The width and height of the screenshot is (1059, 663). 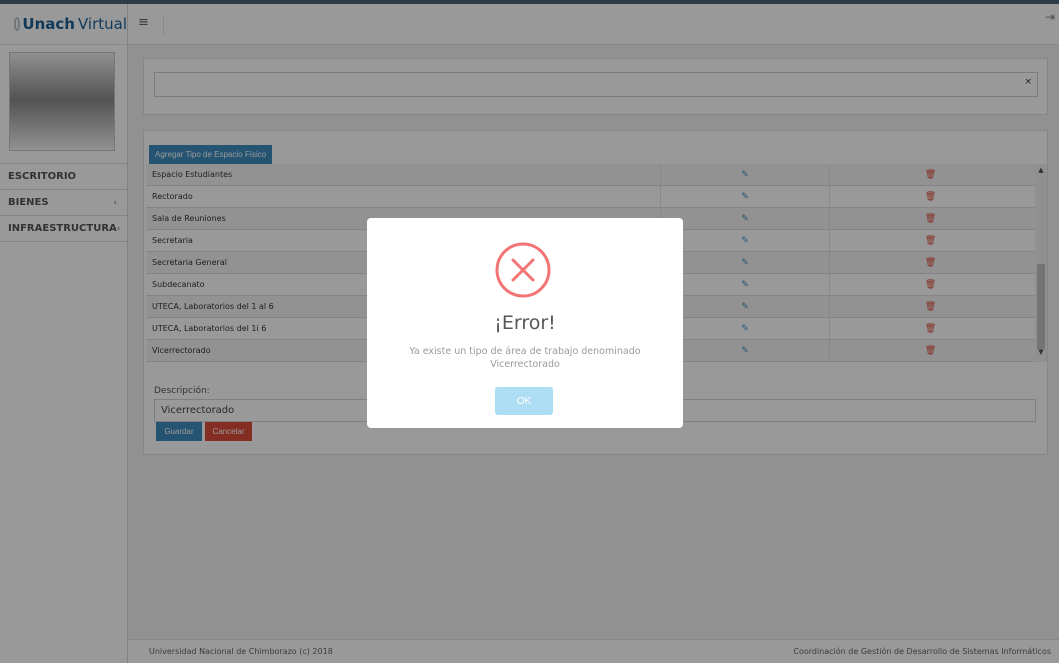 I want to click on ok-button: OK, so click(x=524, y=401).